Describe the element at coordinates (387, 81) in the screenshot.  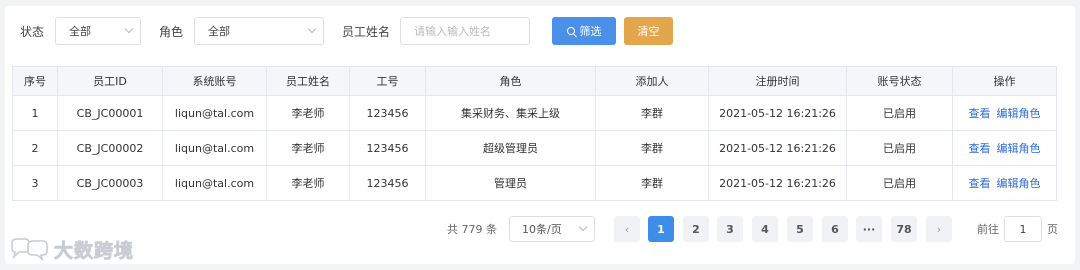
I see `column-header: 工号` at that location.